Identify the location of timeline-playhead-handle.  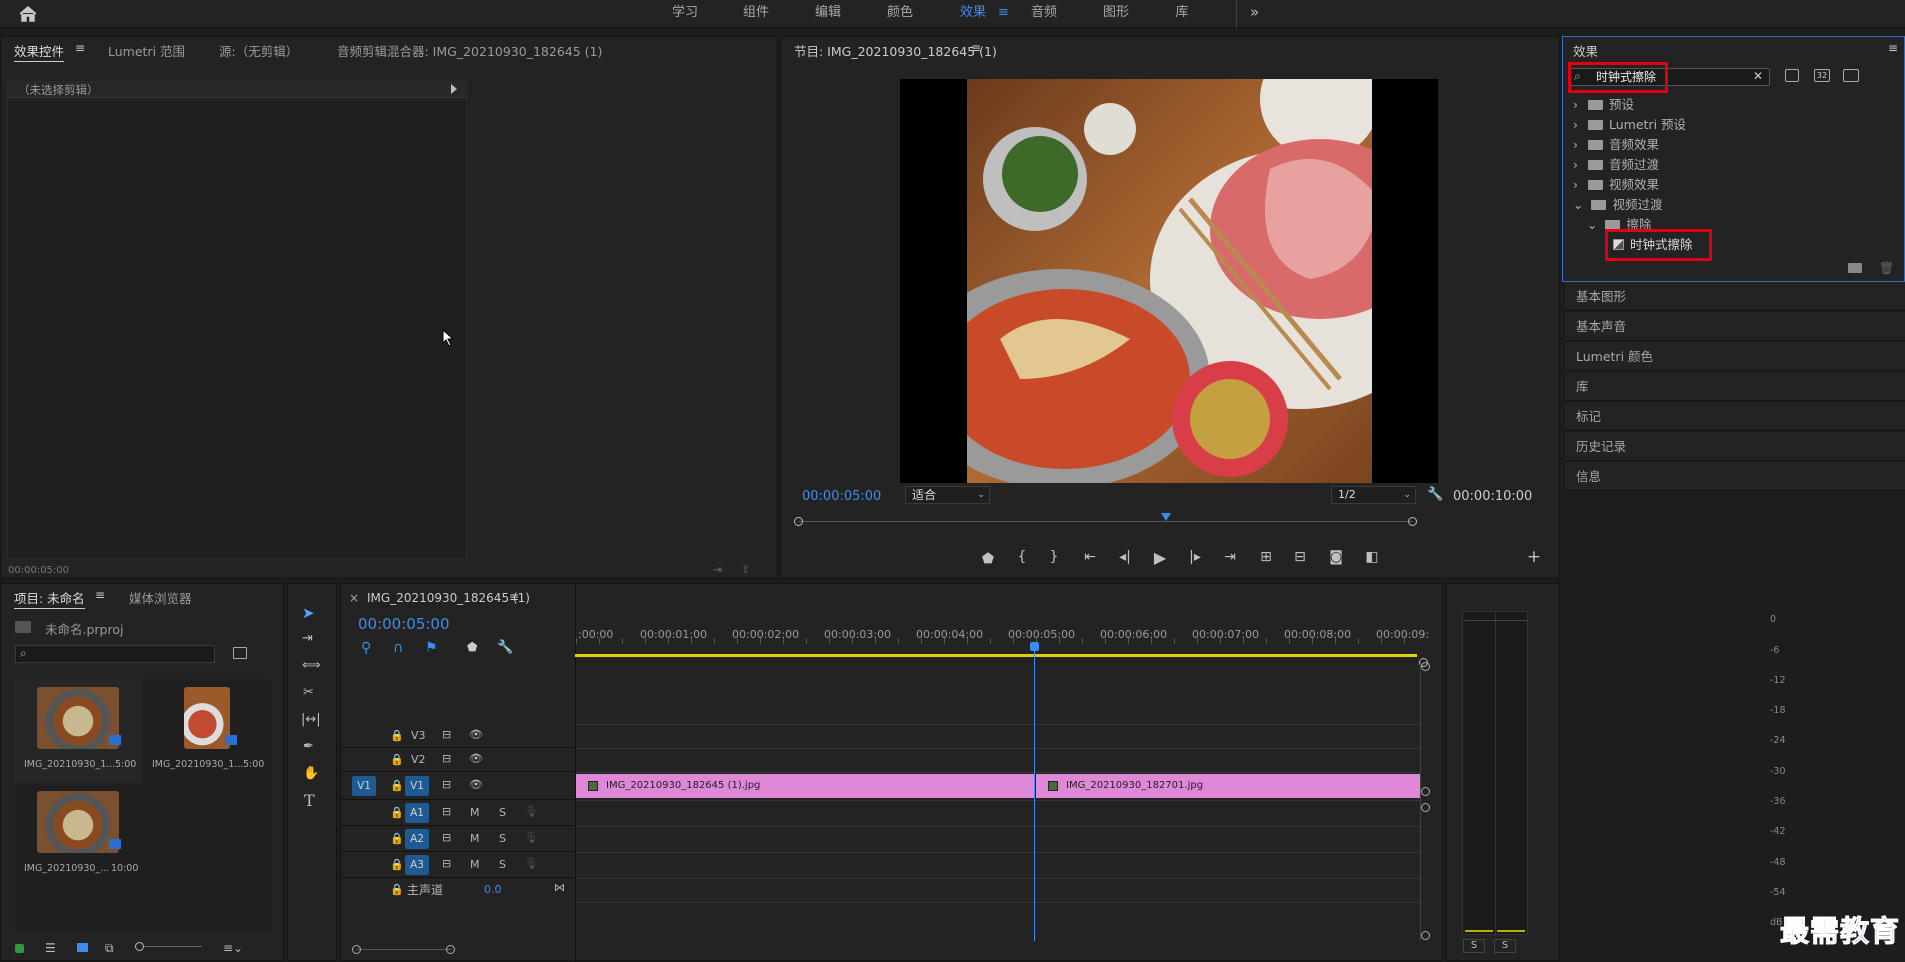
(1034, 646).